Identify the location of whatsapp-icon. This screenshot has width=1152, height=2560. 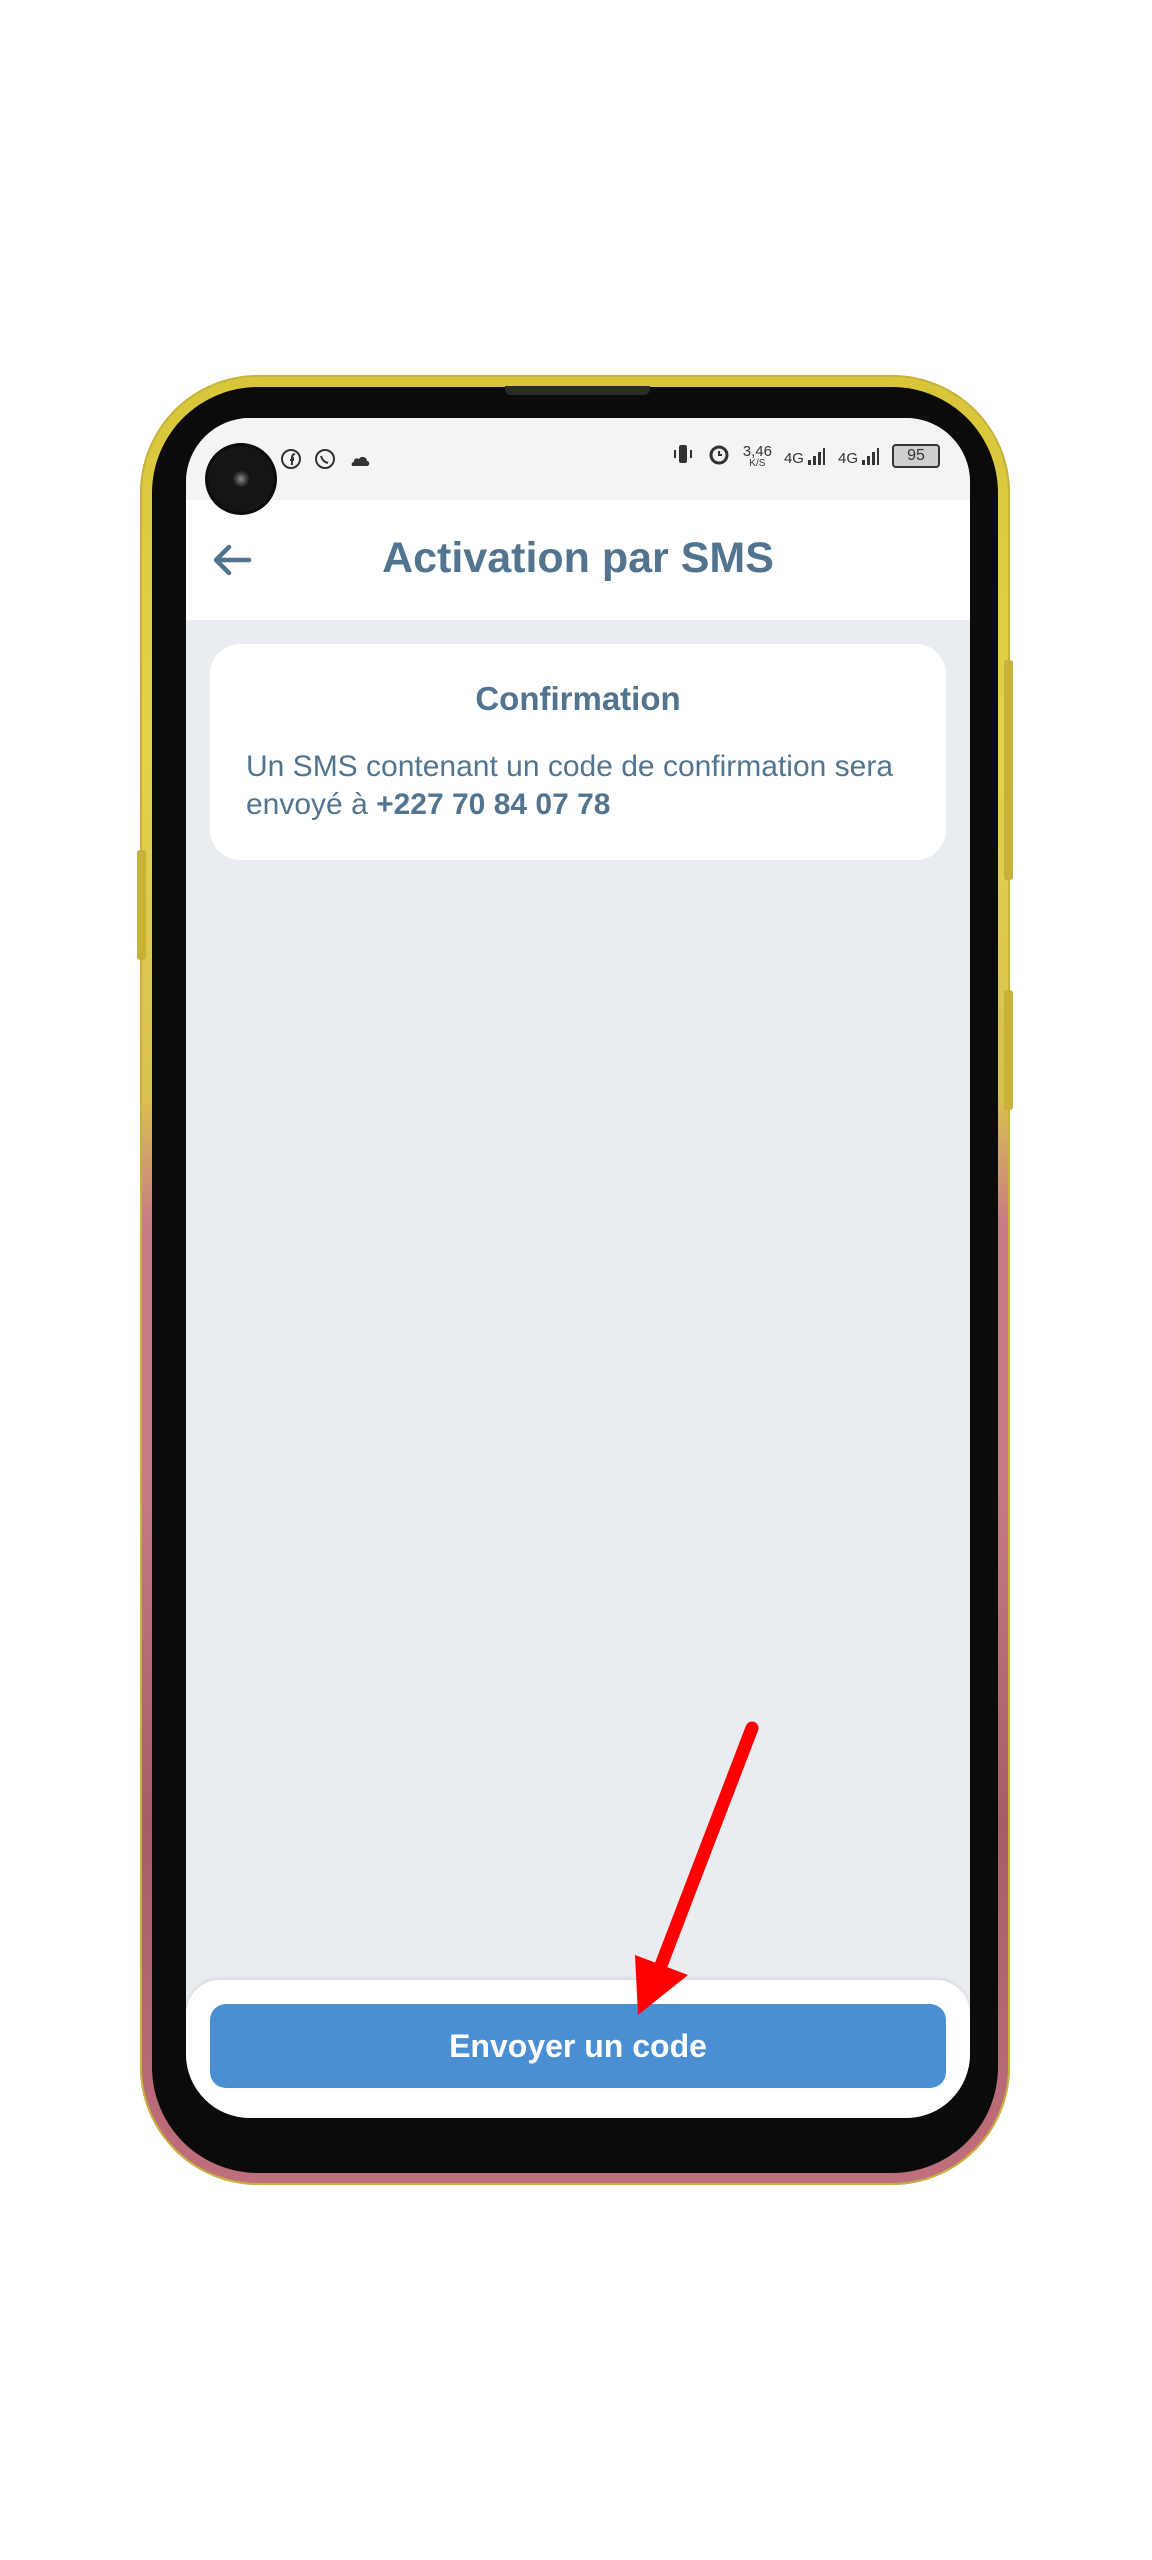
(325, 461).